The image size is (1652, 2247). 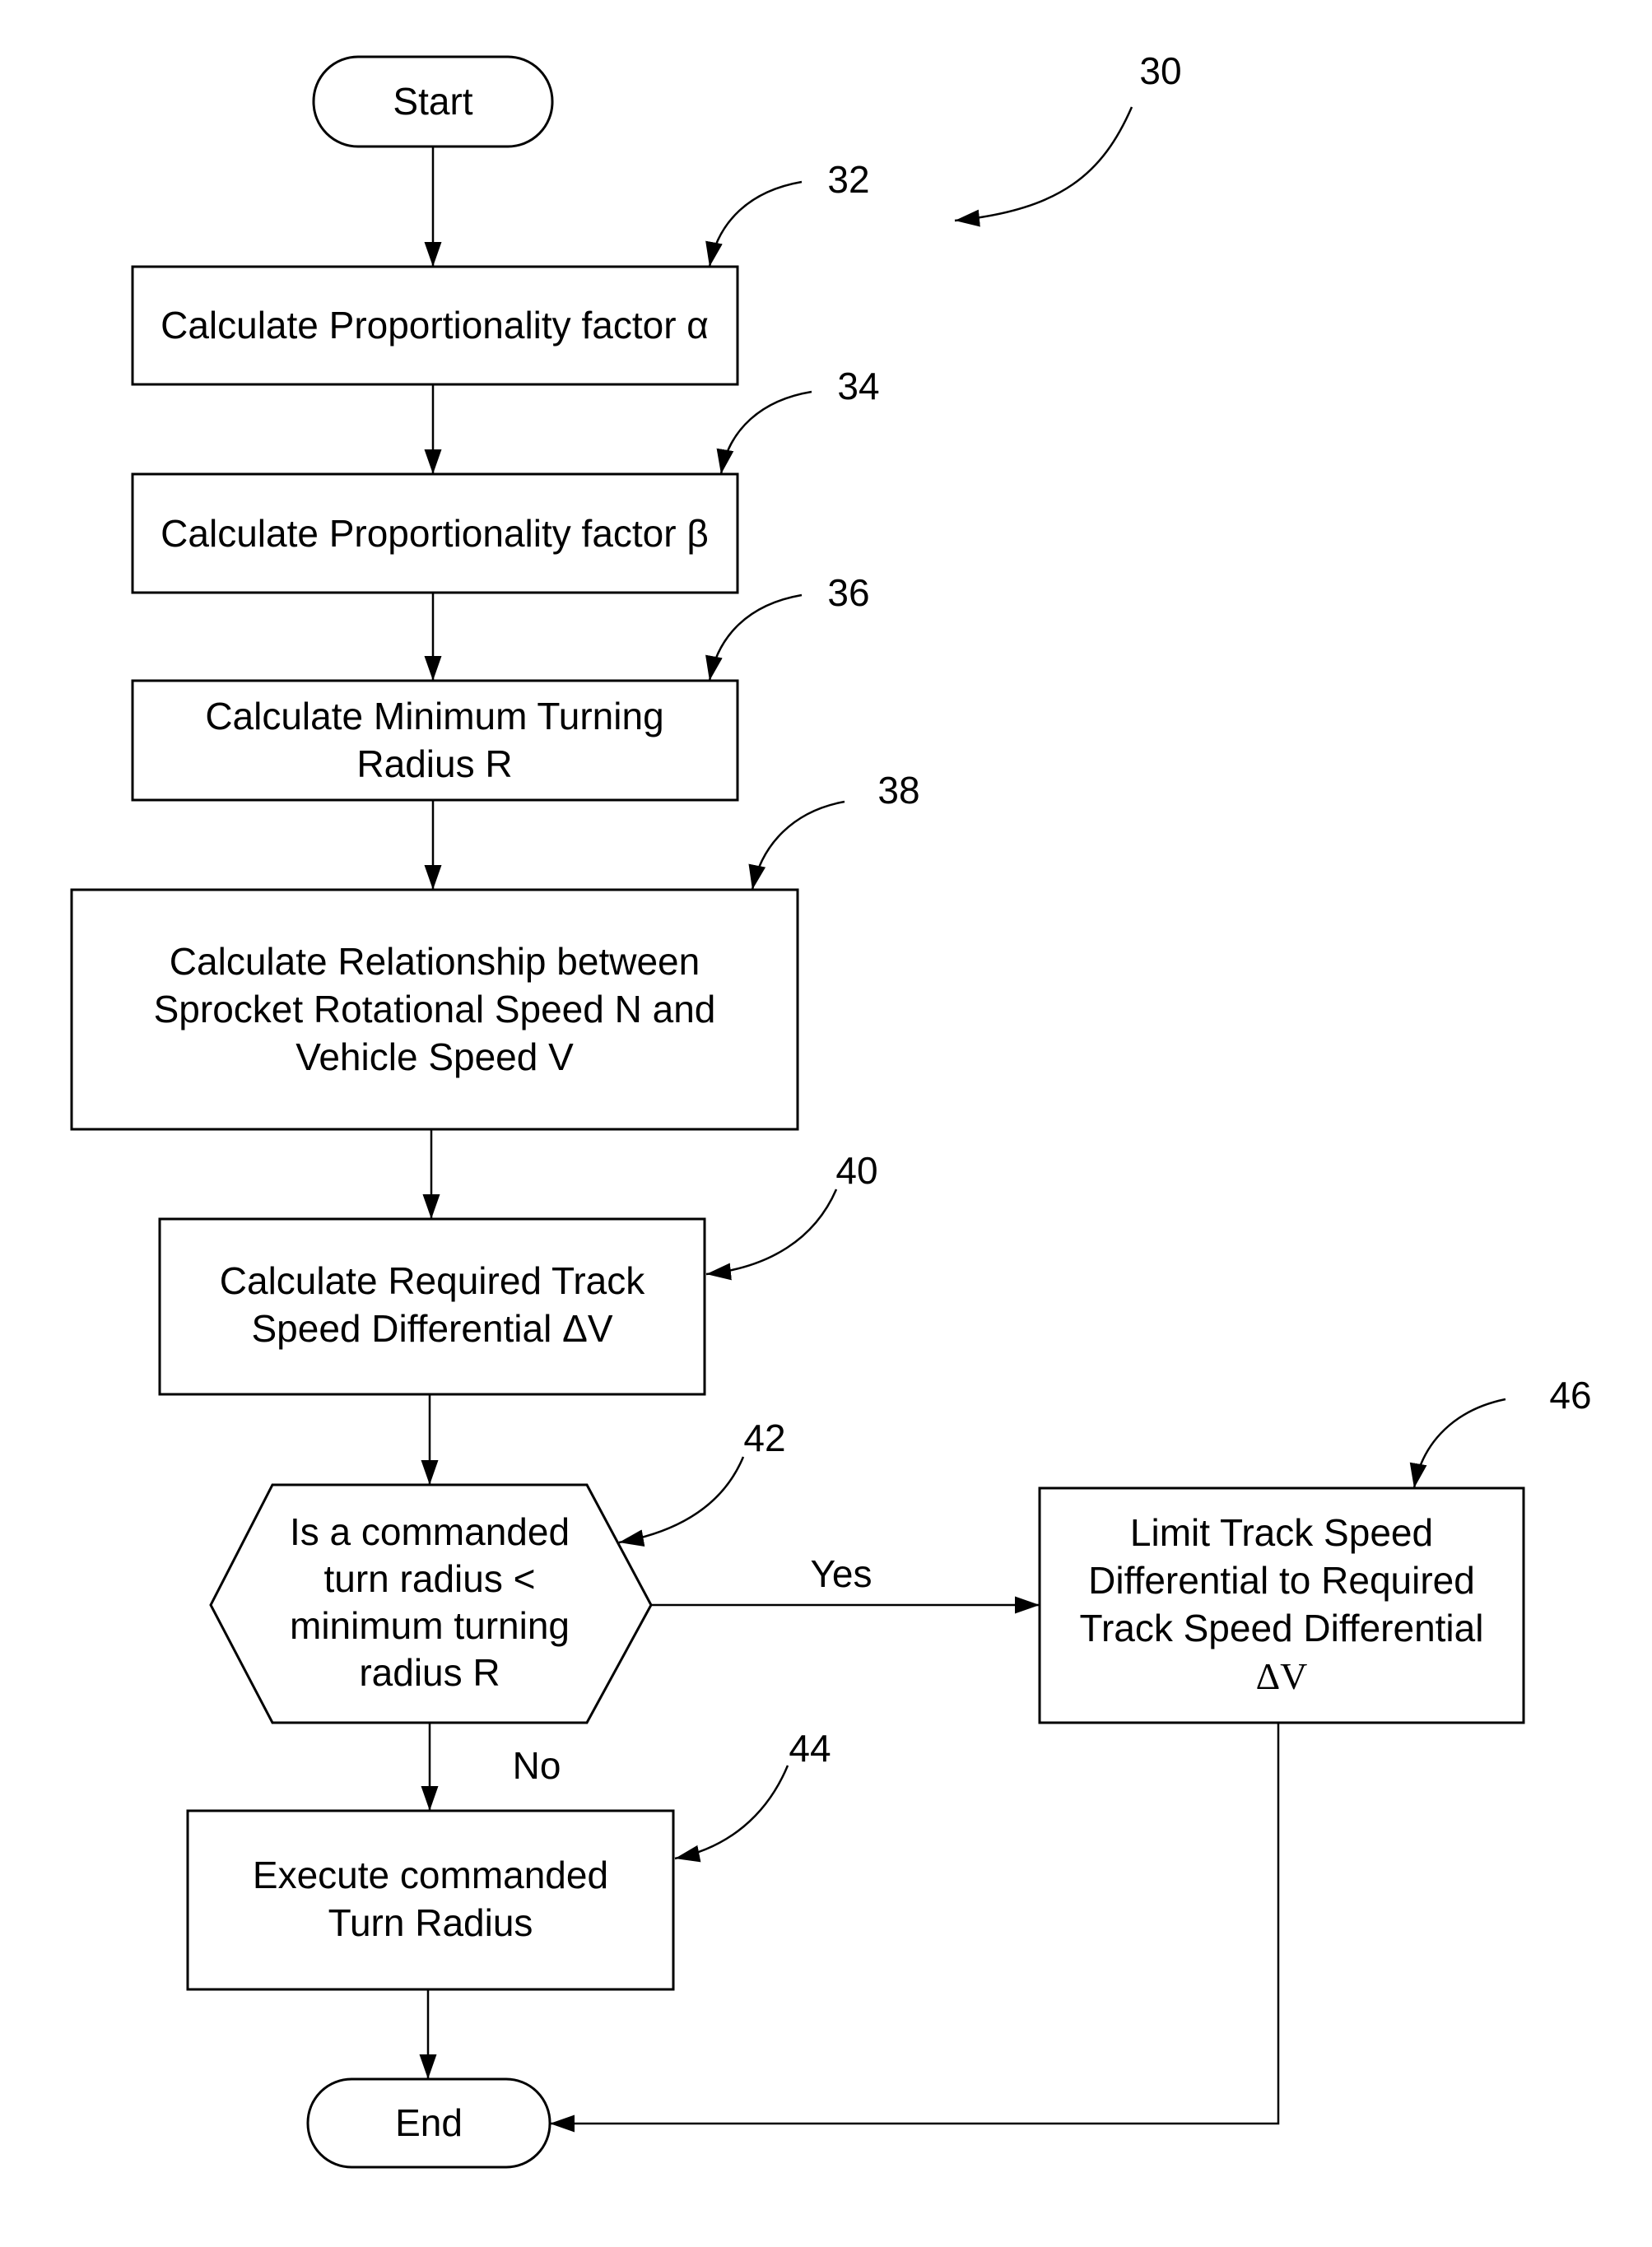 What do you see at coordinates (1570, 1395) in the screenshot?
I see `ref-46: 46` at bounding box center [1570, 1395].